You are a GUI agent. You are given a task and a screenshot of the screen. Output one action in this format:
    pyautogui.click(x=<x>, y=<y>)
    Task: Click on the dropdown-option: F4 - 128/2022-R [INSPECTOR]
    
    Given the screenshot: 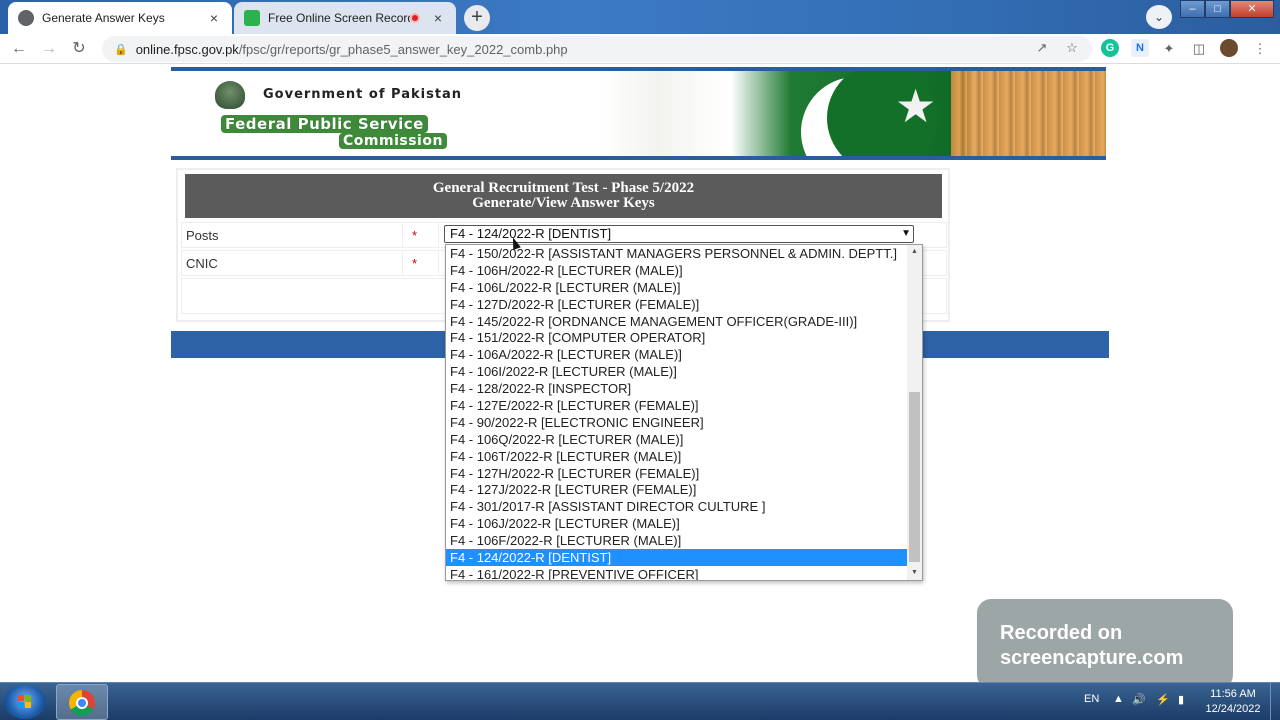 What is the action you would take?
    pyautogui.click(x=676, y=388)
    